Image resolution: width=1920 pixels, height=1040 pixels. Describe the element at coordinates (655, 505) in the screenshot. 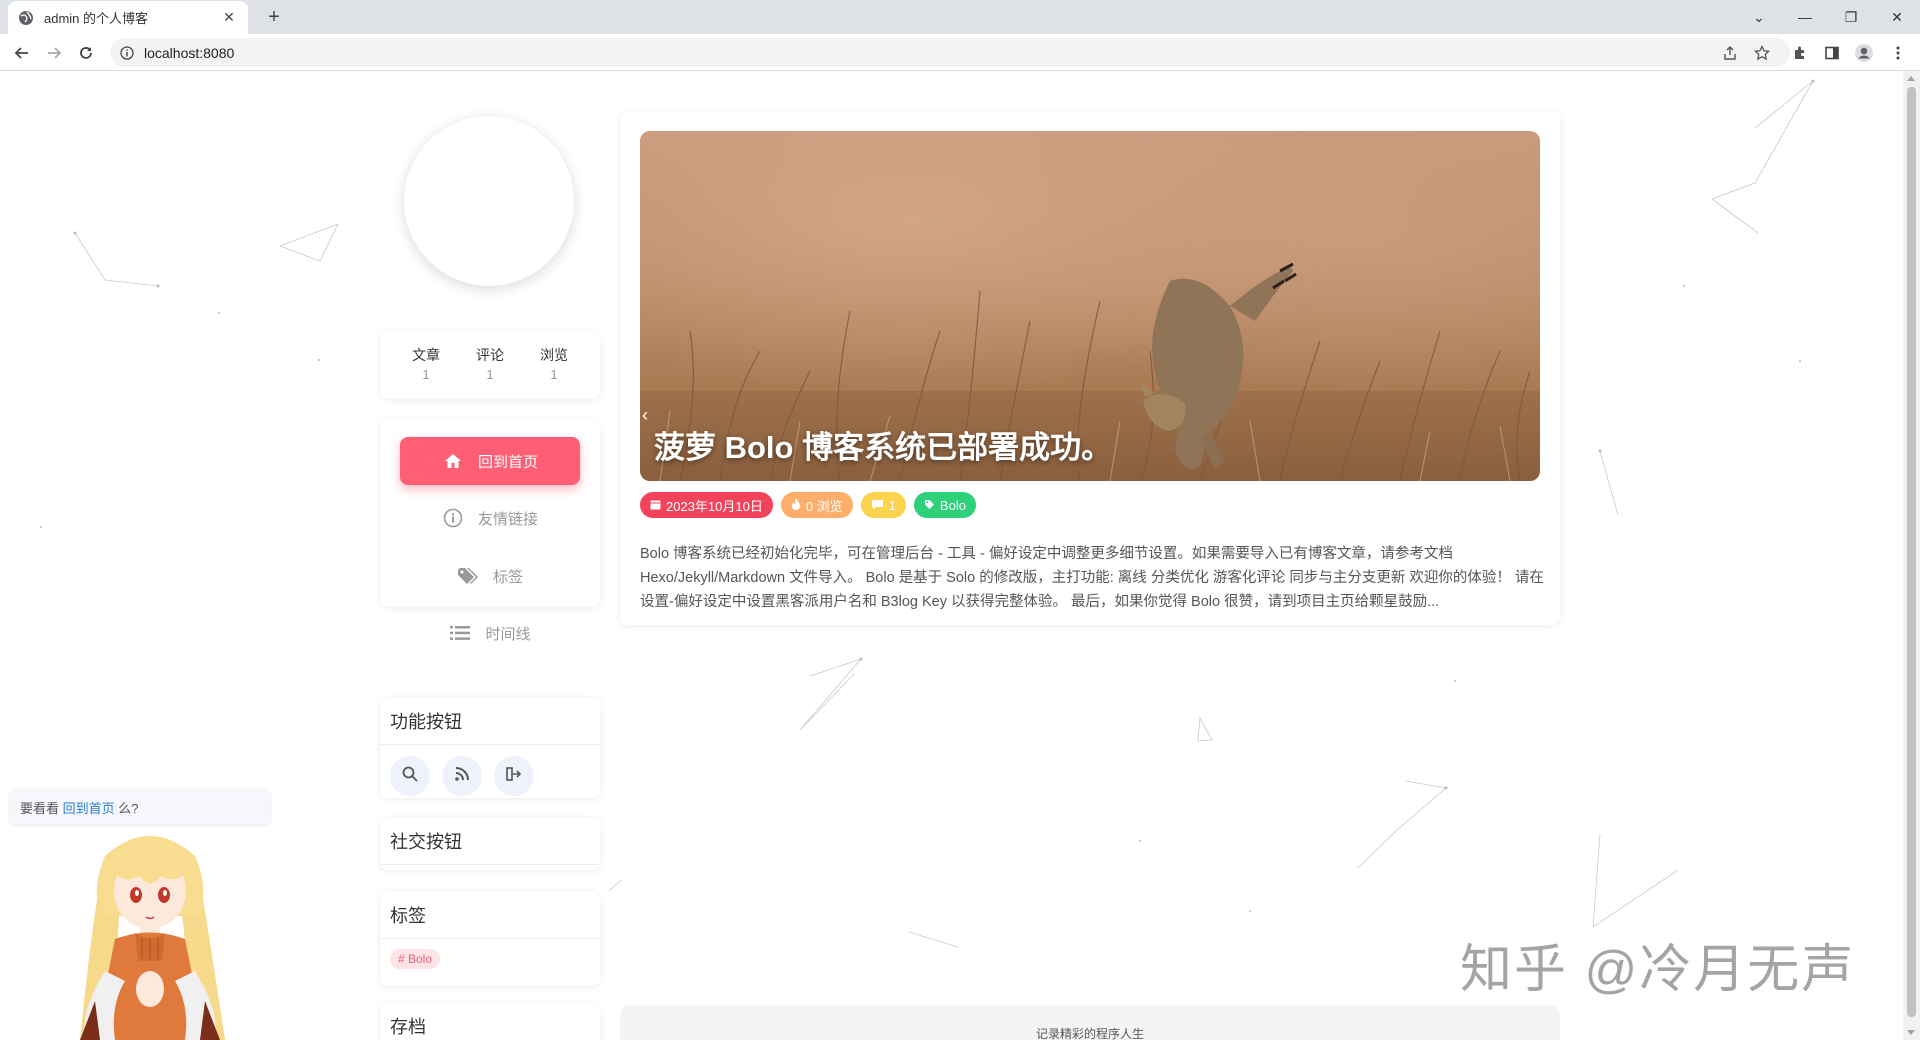

I see `calendar-icon` at that location.